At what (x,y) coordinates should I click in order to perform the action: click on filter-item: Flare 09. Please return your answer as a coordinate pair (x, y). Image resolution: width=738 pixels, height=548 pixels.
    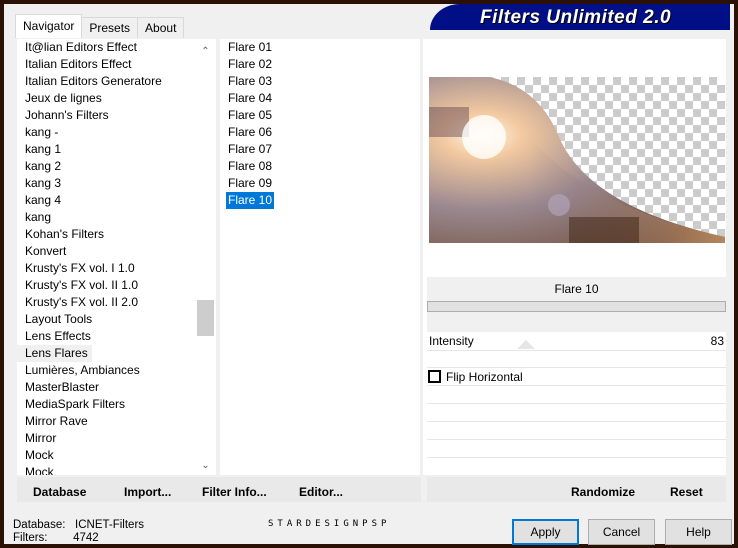
    Looking at the image, I should click on (320, 183).